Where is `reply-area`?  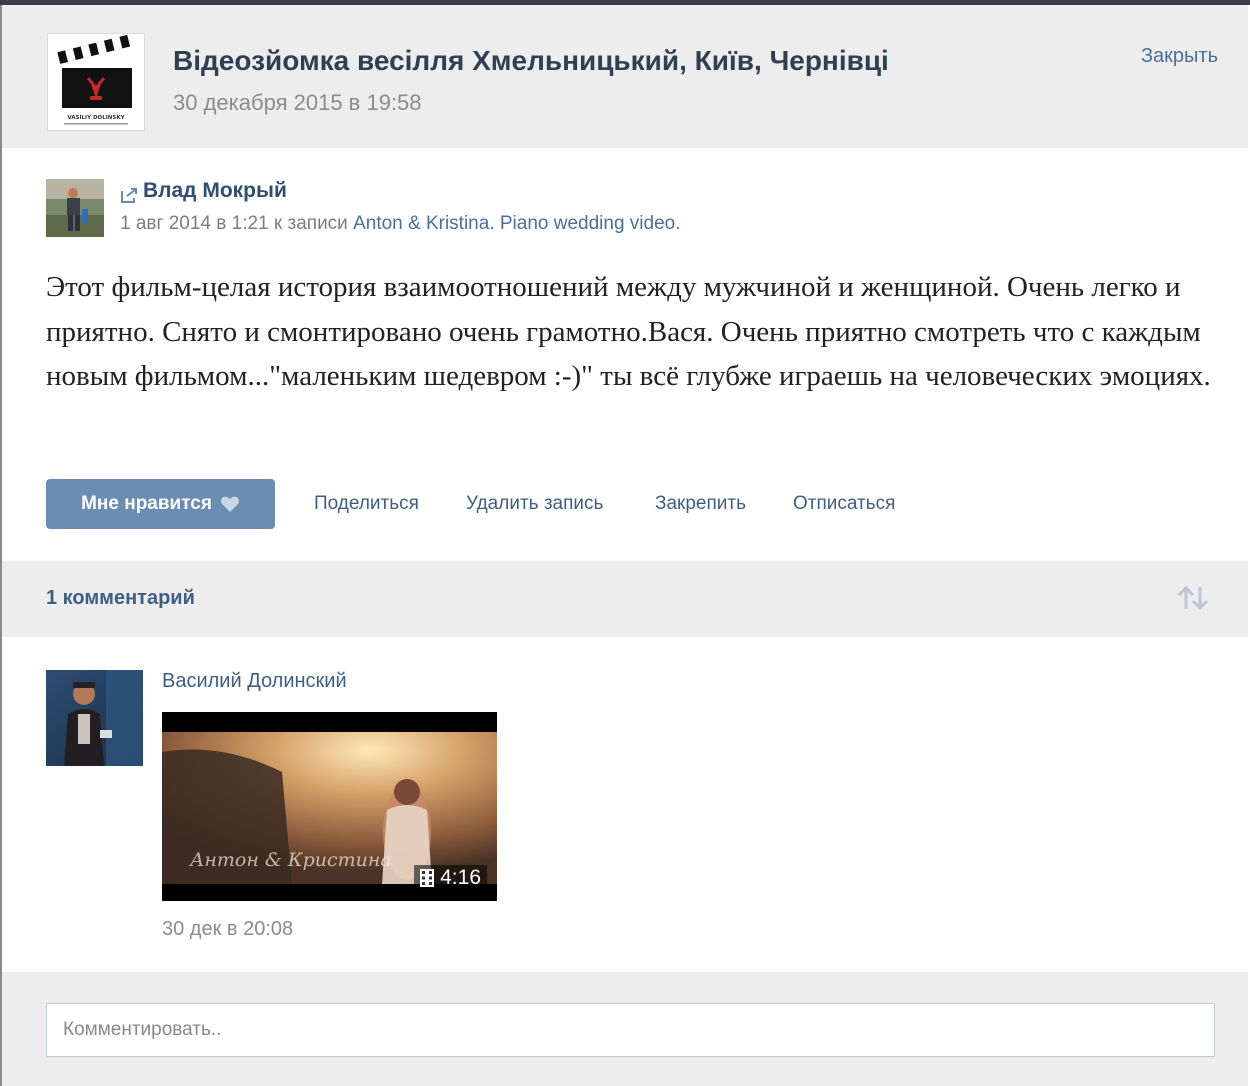
reply-area is located at coordinates (625, 1029).